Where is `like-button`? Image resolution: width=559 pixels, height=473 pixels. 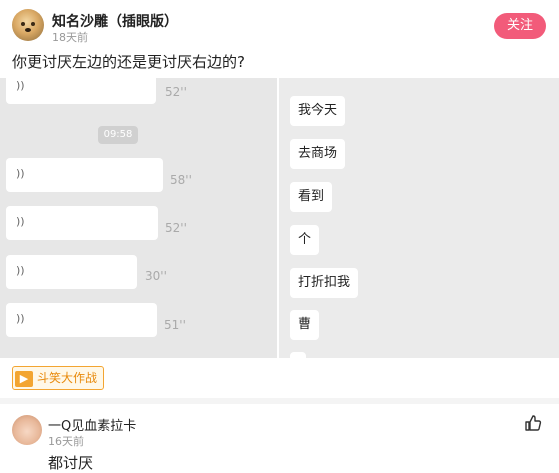 like-button is located at coordinates (533, 423).